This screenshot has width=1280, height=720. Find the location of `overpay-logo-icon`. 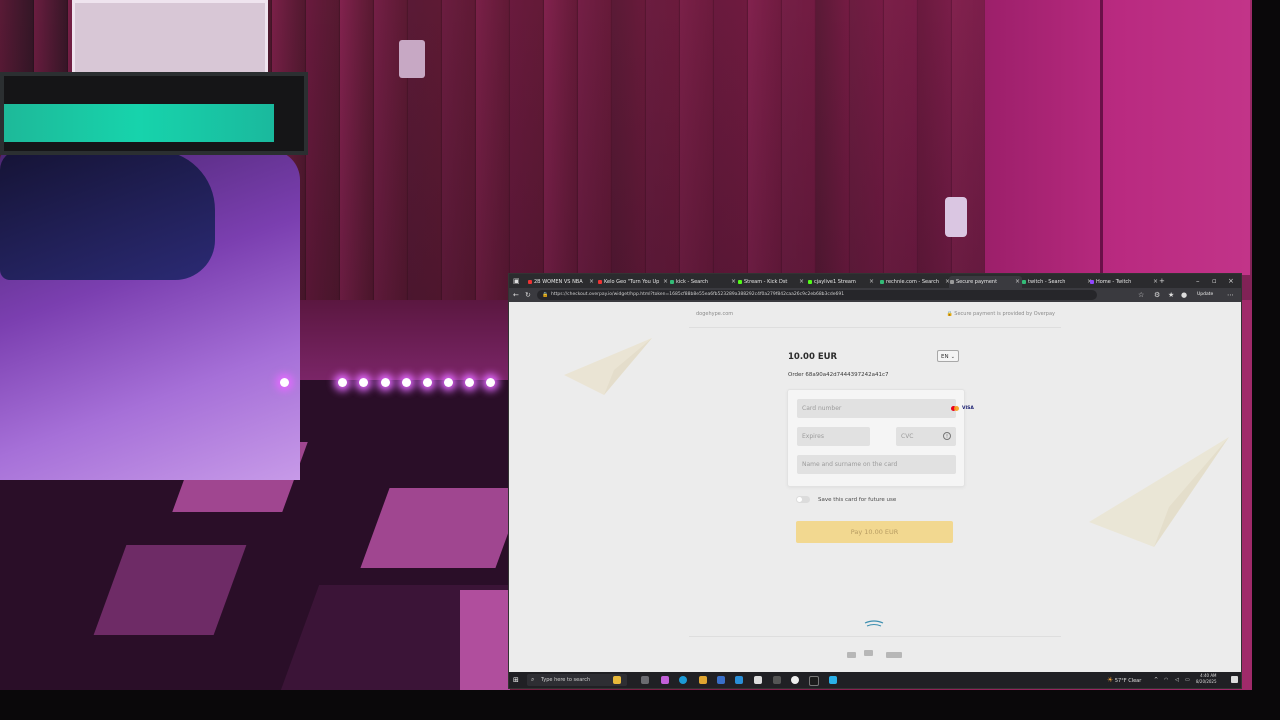

overpay-logo-icon is located at coordinates (874, 623).